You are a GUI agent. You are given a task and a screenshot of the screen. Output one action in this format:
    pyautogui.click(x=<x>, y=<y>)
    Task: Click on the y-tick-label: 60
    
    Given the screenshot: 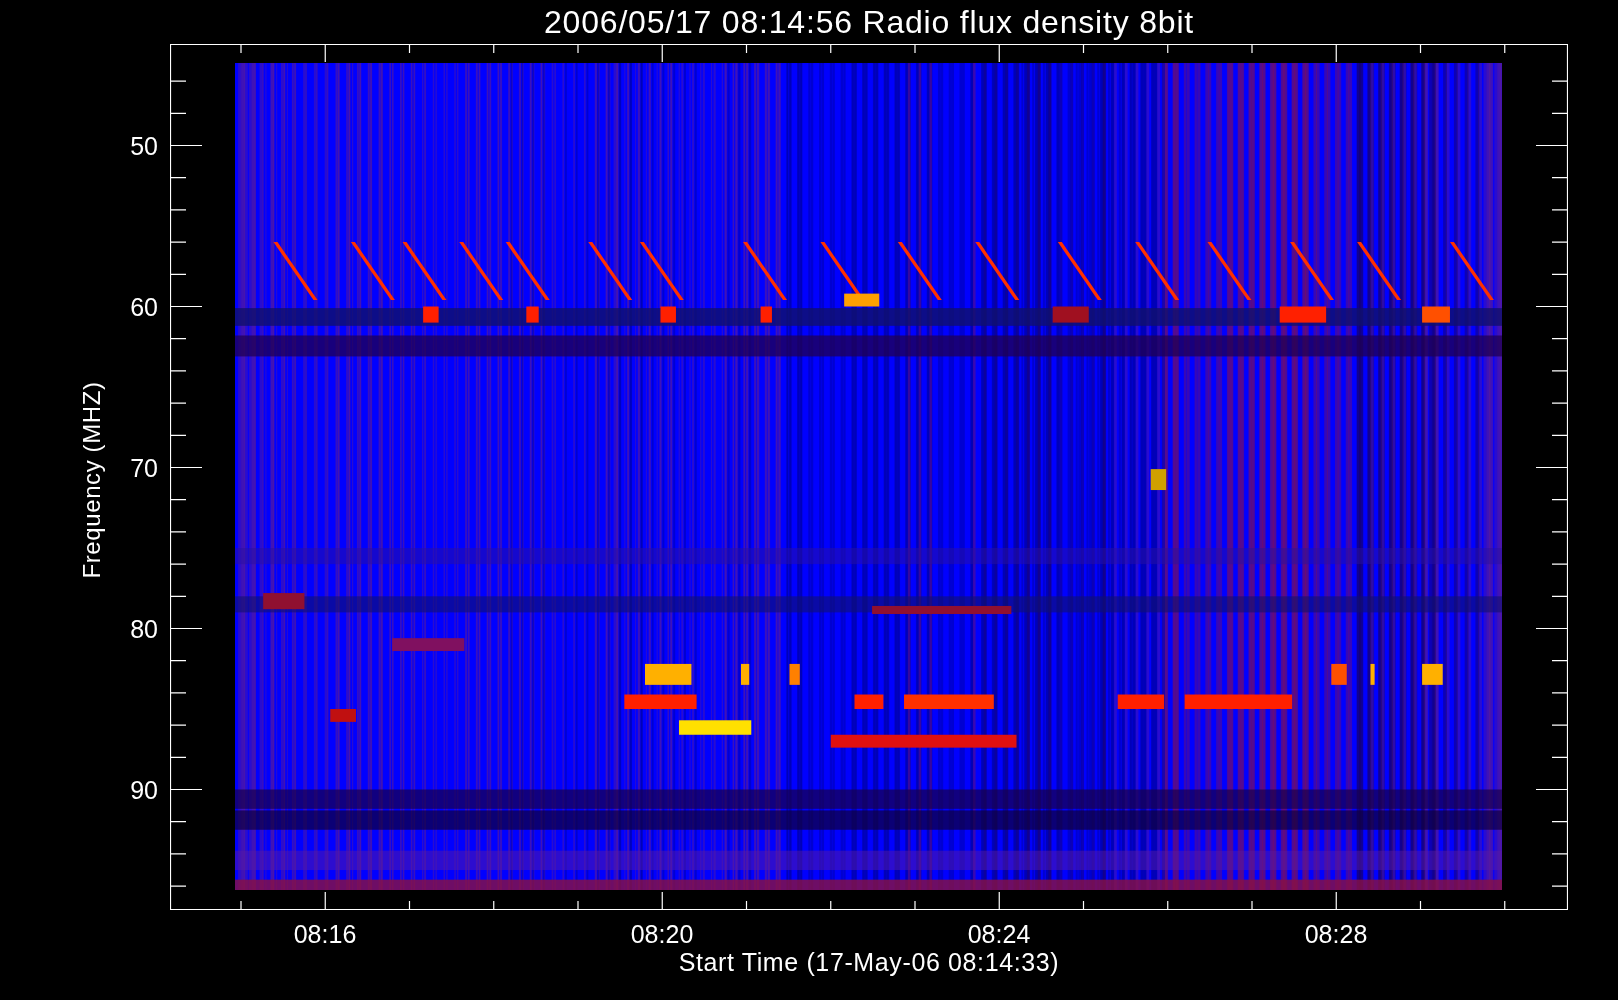 What is the action you would take?
    pyautogui.click(x=144, y=307)
    